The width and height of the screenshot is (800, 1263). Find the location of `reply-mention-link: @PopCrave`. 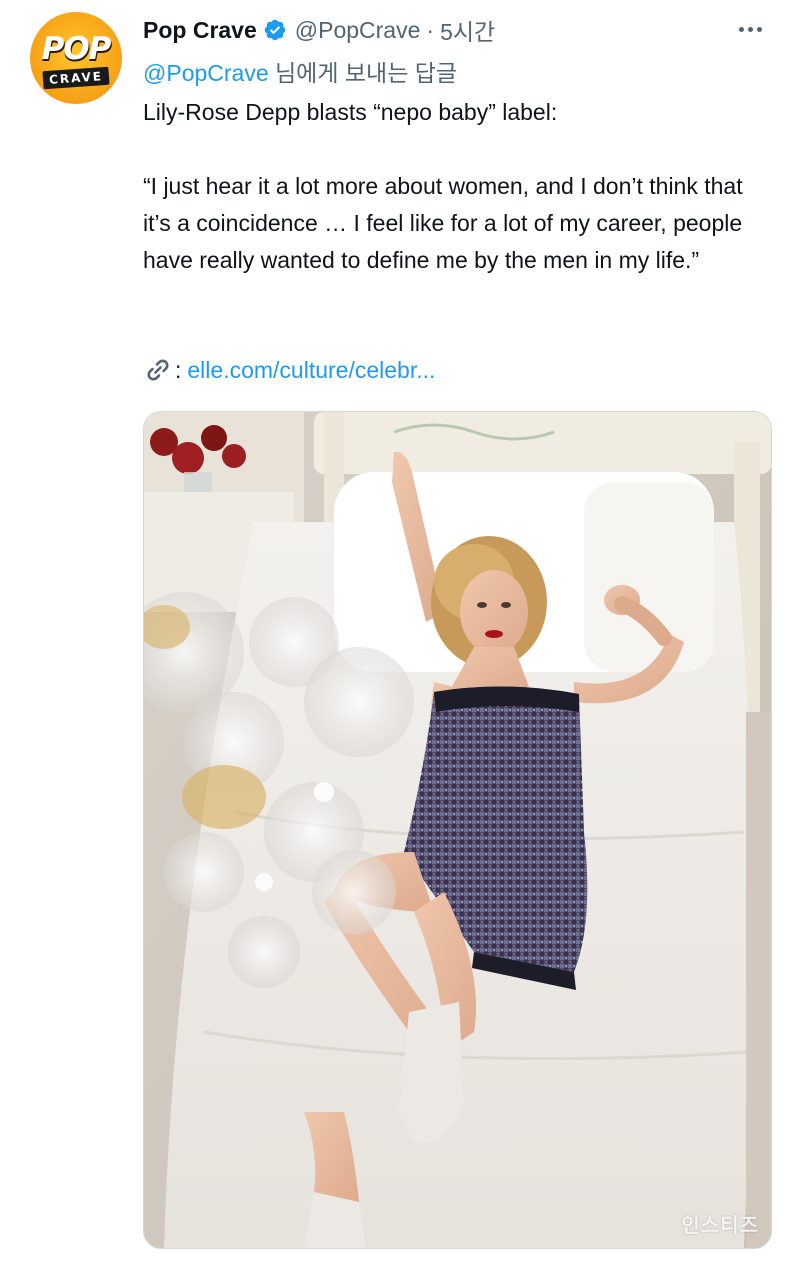

reply-mention-link: @PopCrave is located at coordinates (206, 73).